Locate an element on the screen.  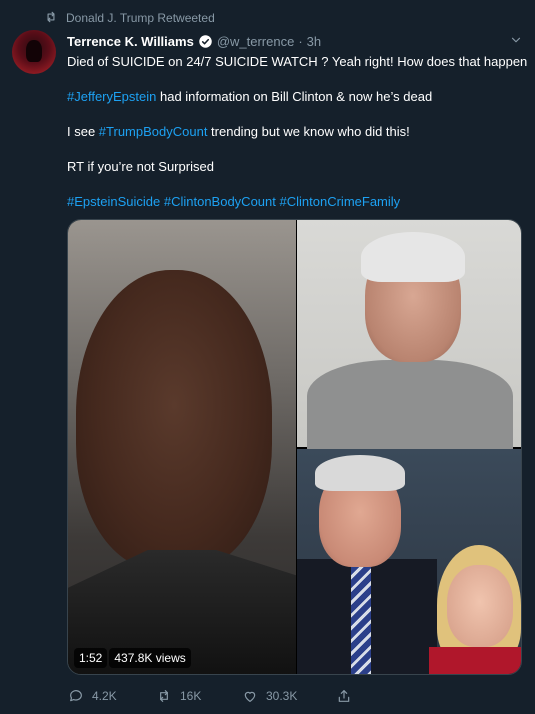
hashtag-link: #JefferyEpstein is located at coordinates (111, 96).